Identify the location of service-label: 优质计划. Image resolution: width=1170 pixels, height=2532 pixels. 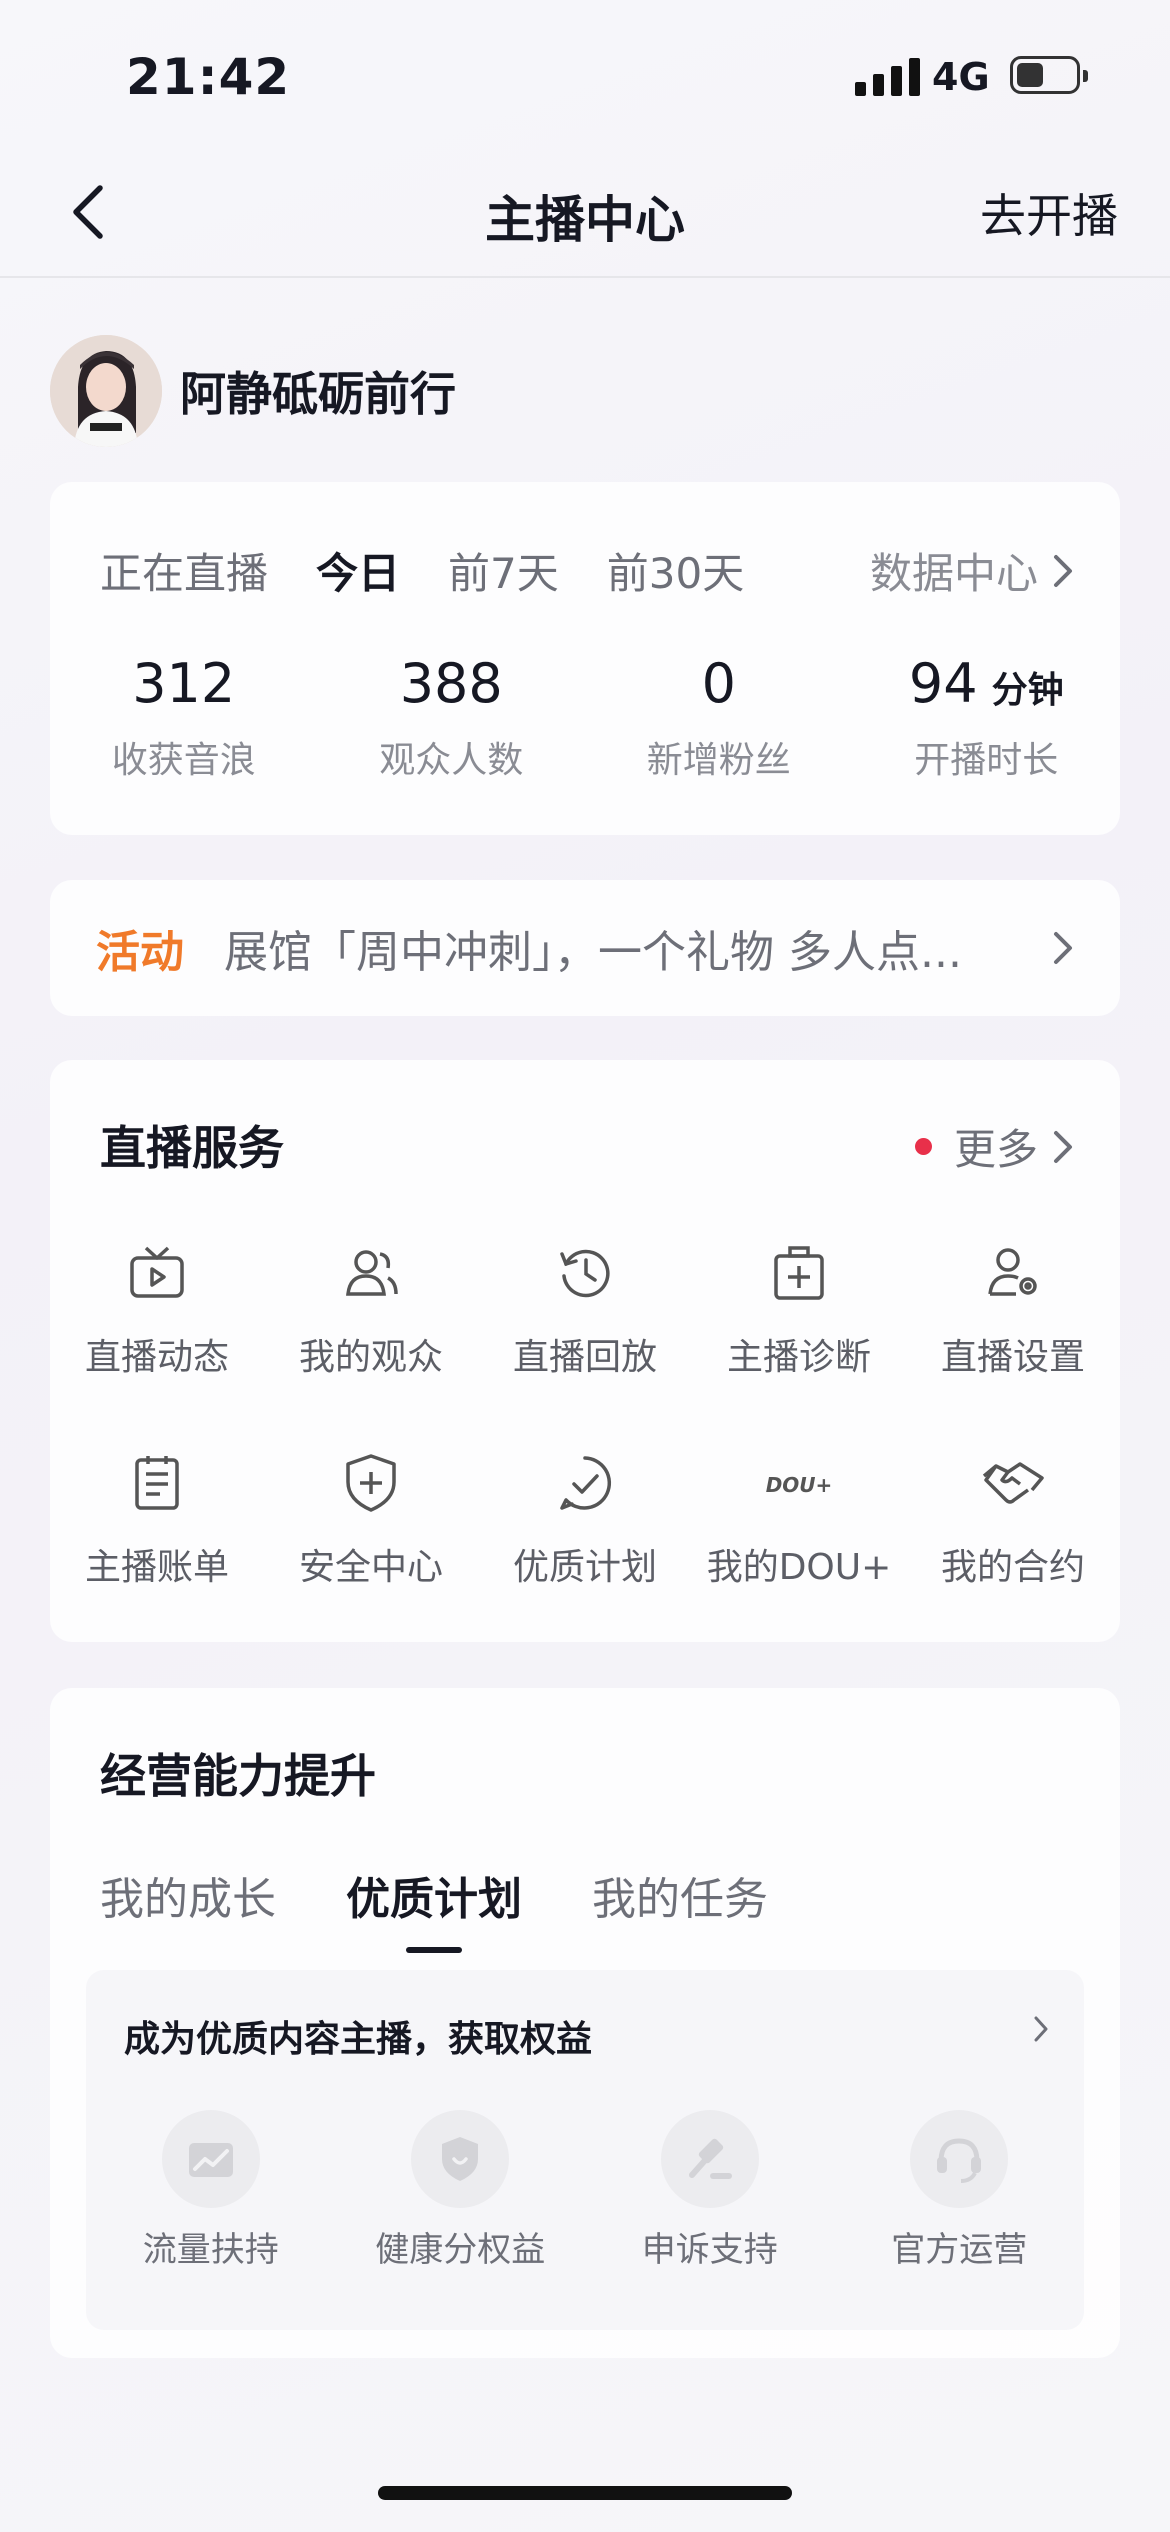
(584, 1567).